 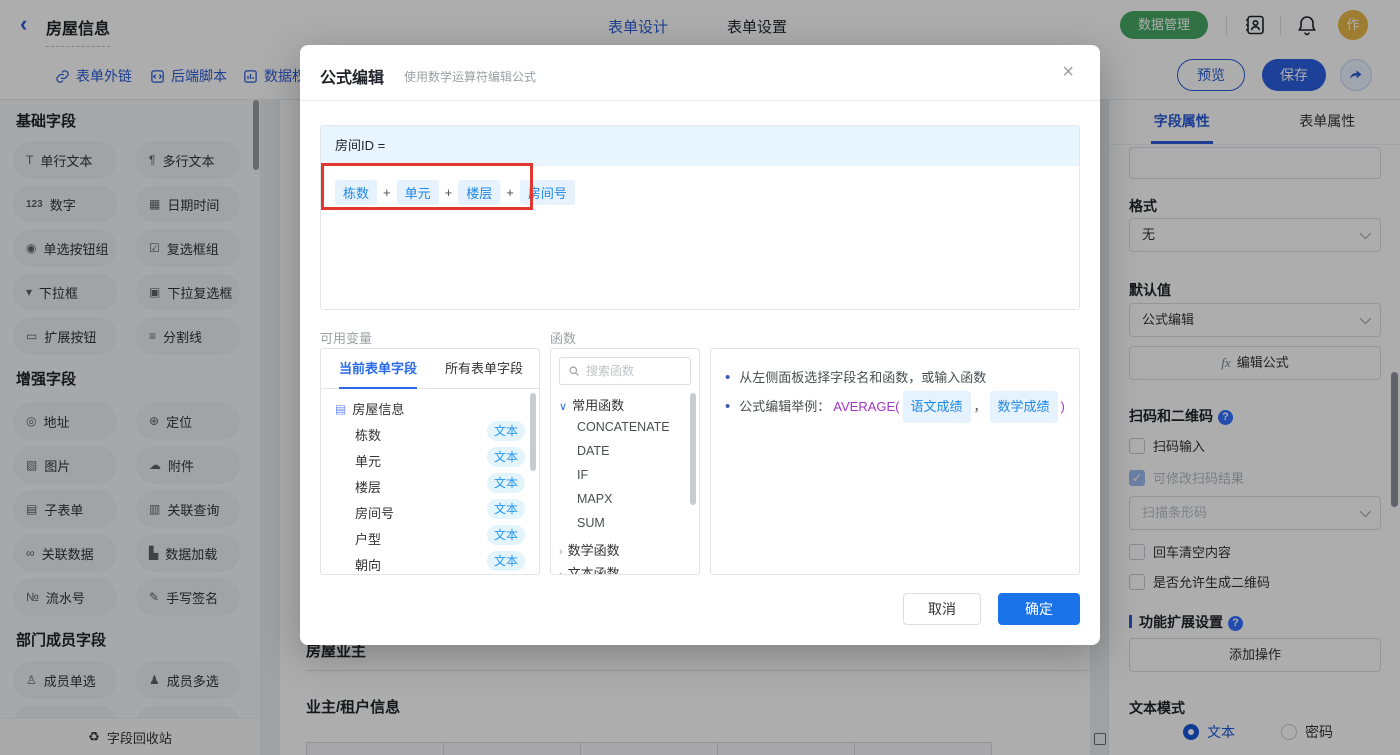 I want to click on comma: ，, so click(x=980, y=406).